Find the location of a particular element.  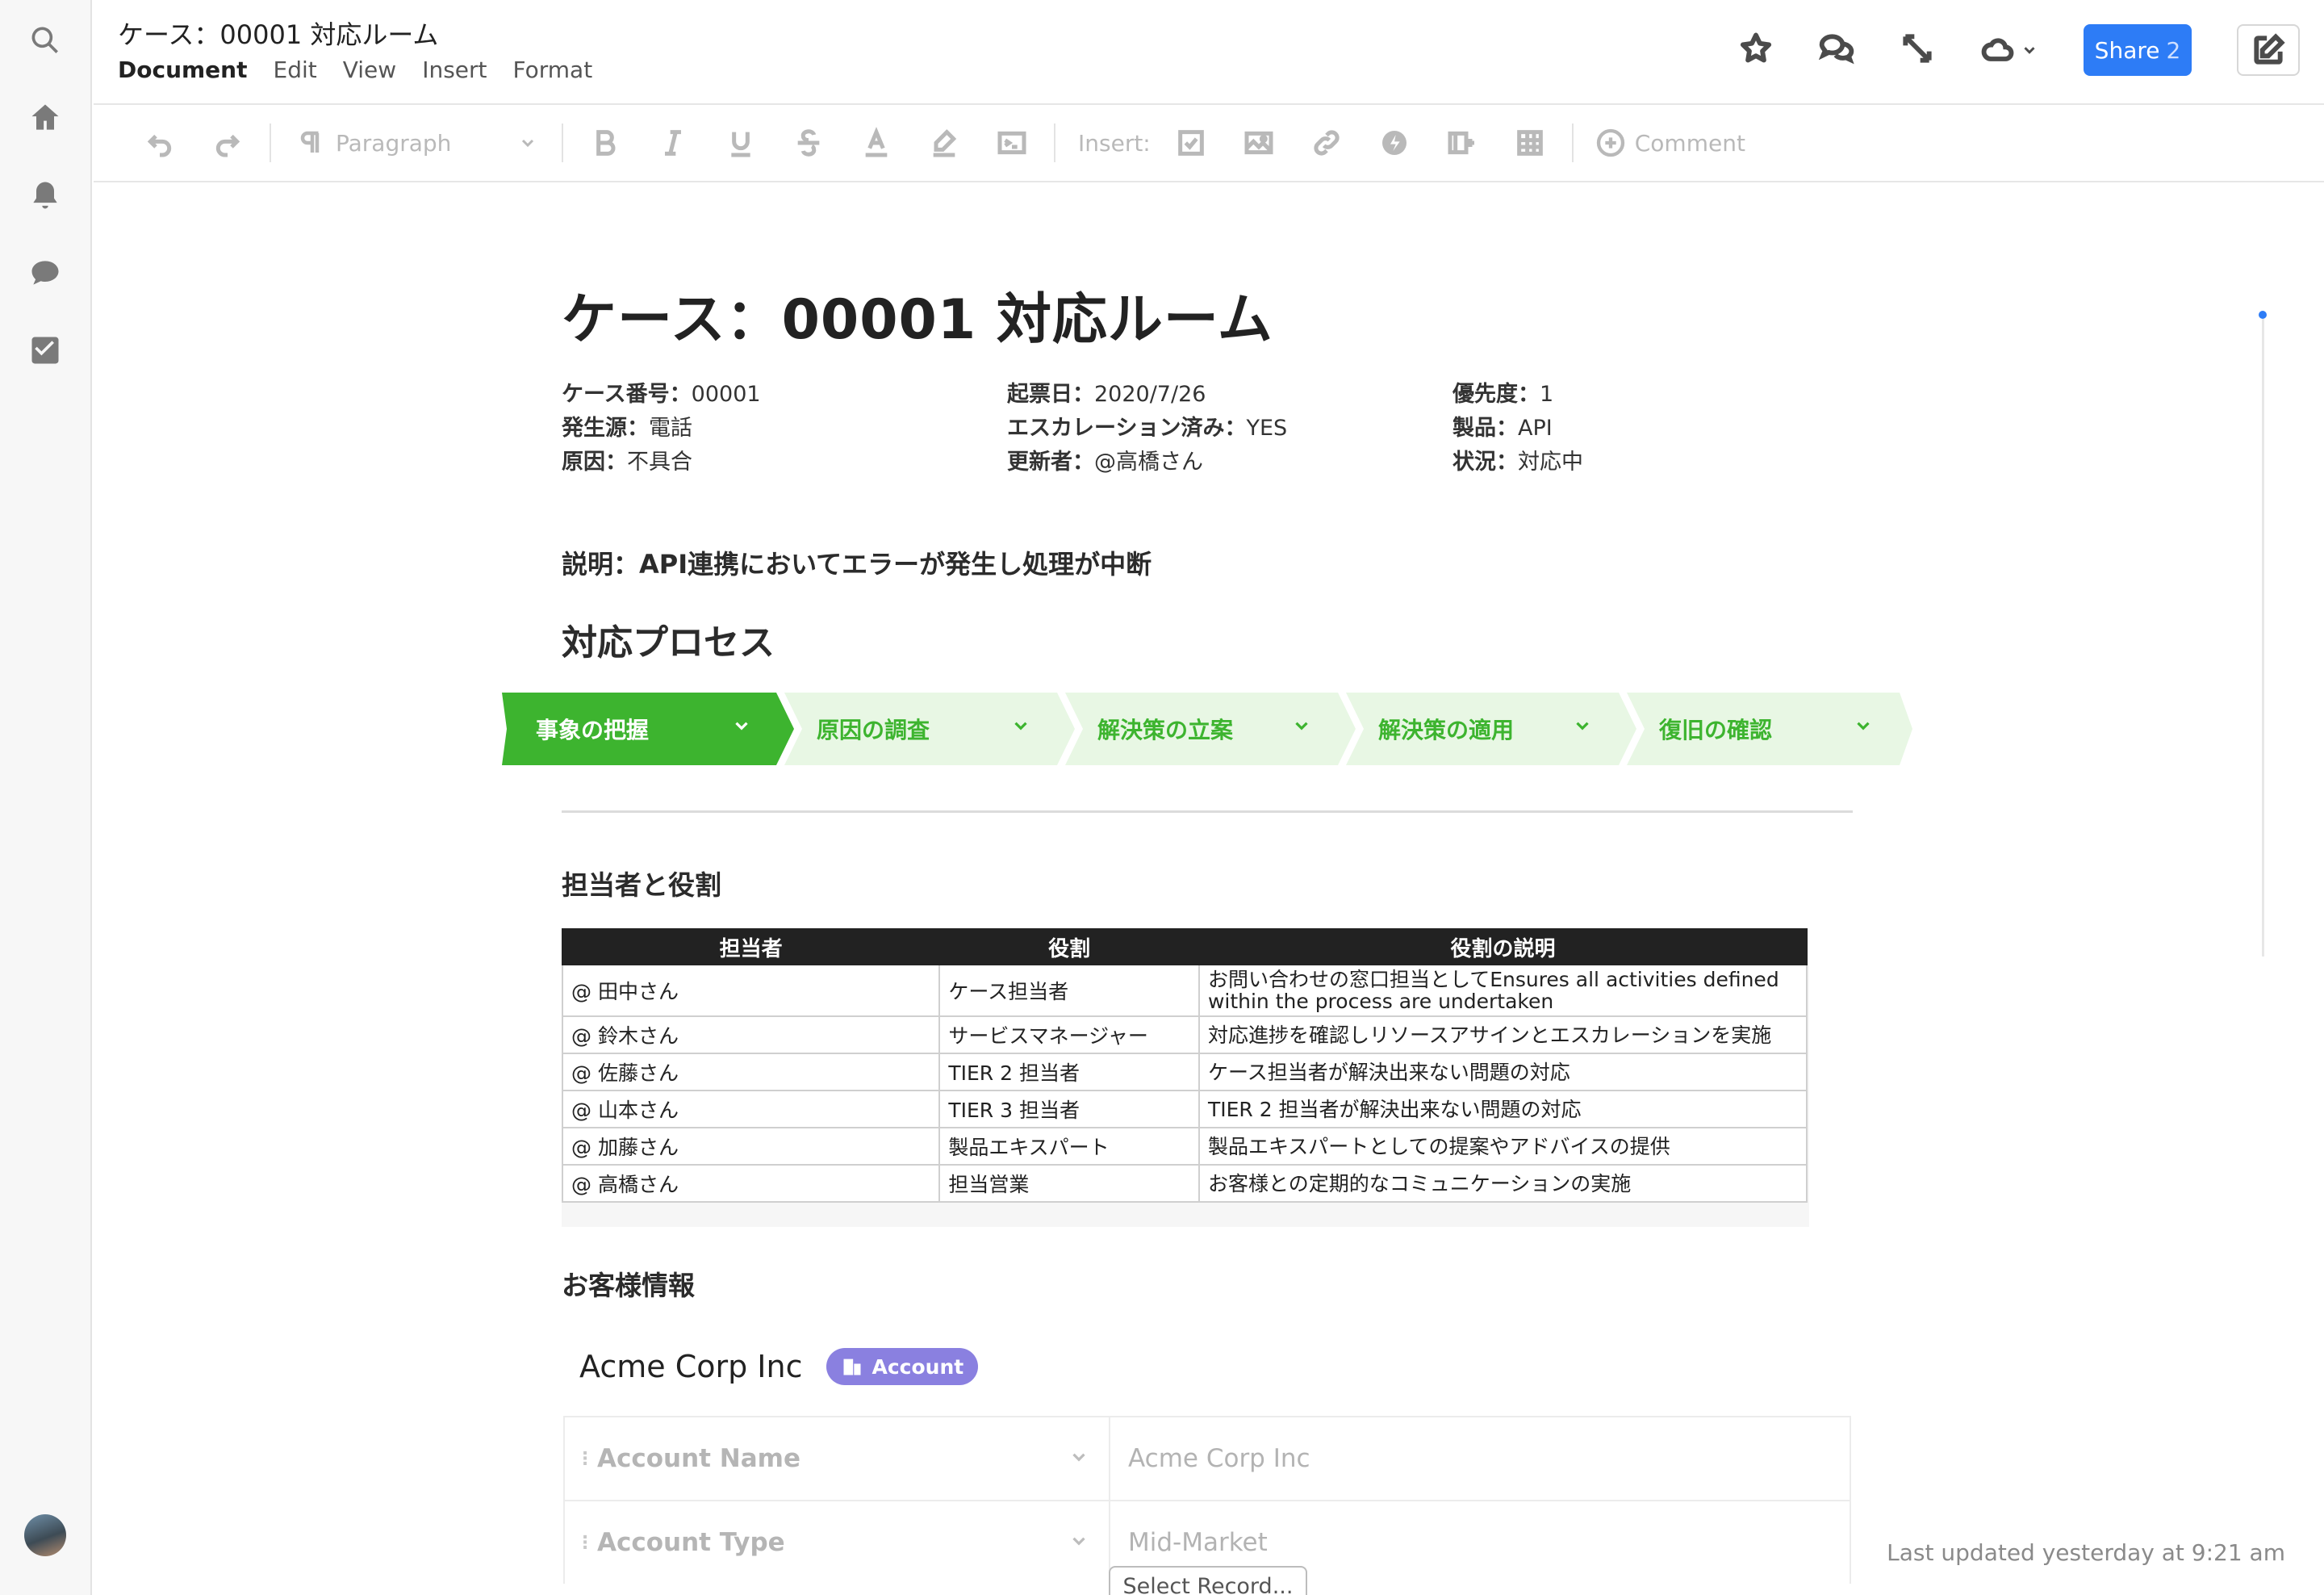

menu-document: Document is located at coordinates (183, 70).